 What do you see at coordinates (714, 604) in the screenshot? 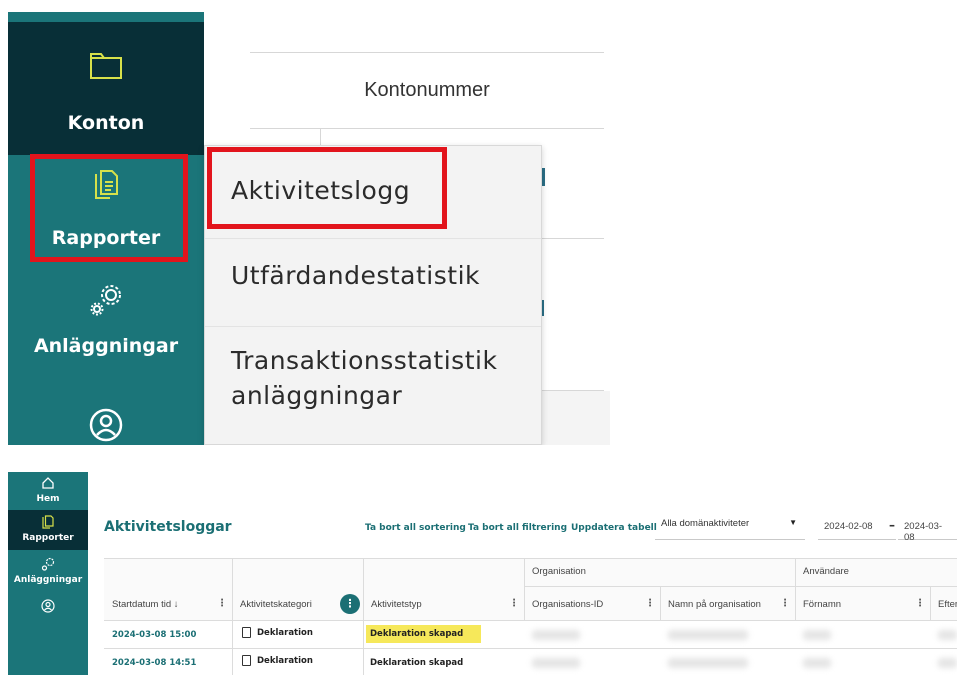
I see `column-header-org-name: Namn på organisation` at bounding box center [714, 604].